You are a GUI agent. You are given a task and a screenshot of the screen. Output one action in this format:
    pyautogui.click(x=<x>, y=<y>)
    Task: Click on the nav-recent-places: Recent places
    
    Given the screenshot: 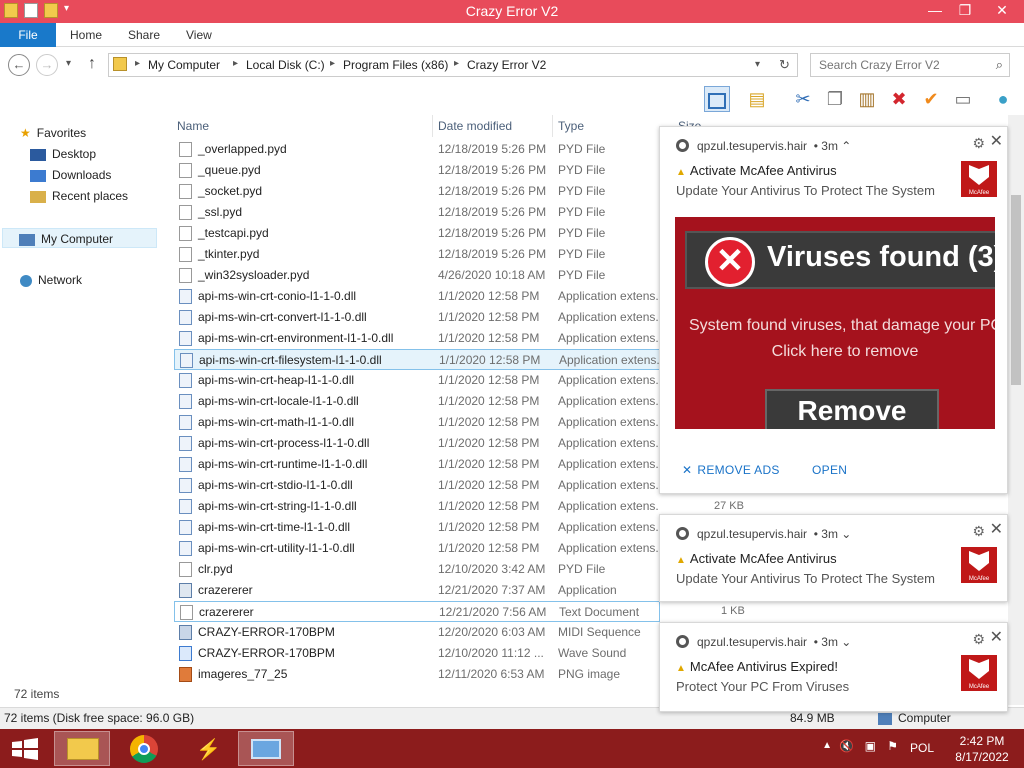 What is the action you would take?
    pyautogui.click(x=79, y=196)
    